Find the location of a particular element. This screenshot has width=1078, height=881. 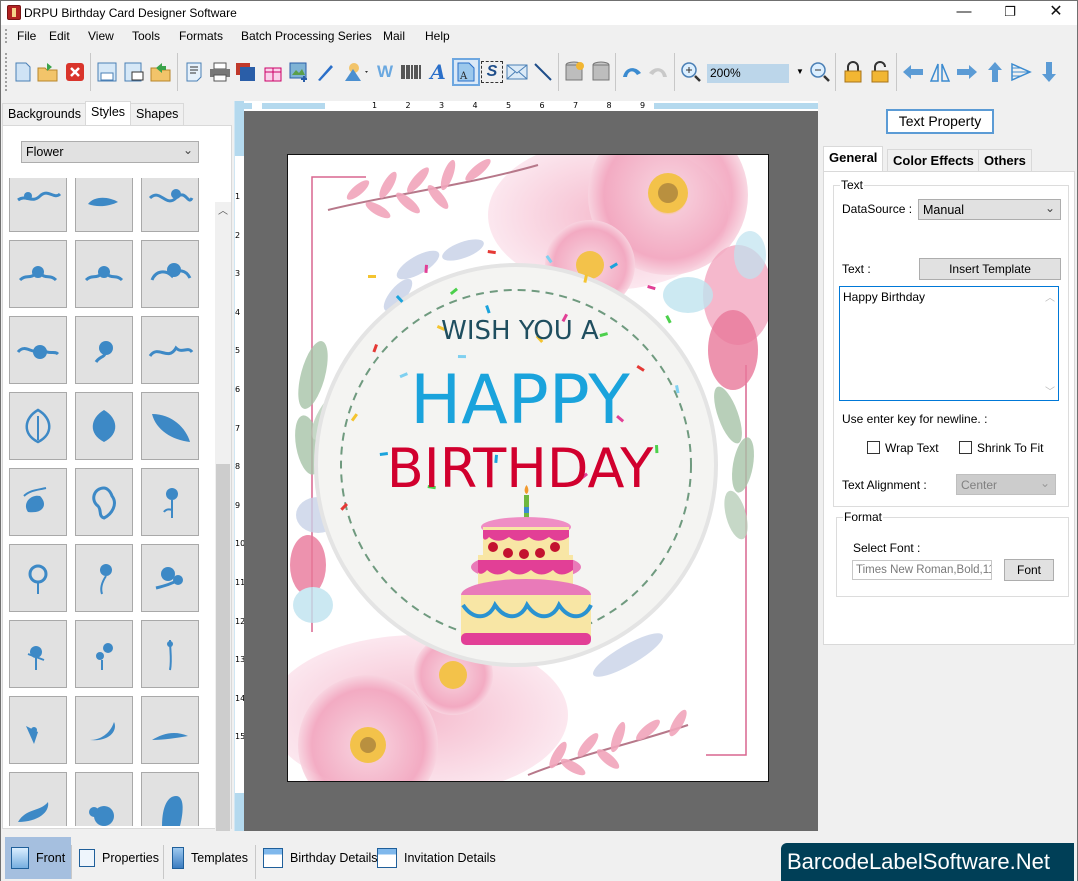

minimize-button: — is located at coordinates (964, 13).